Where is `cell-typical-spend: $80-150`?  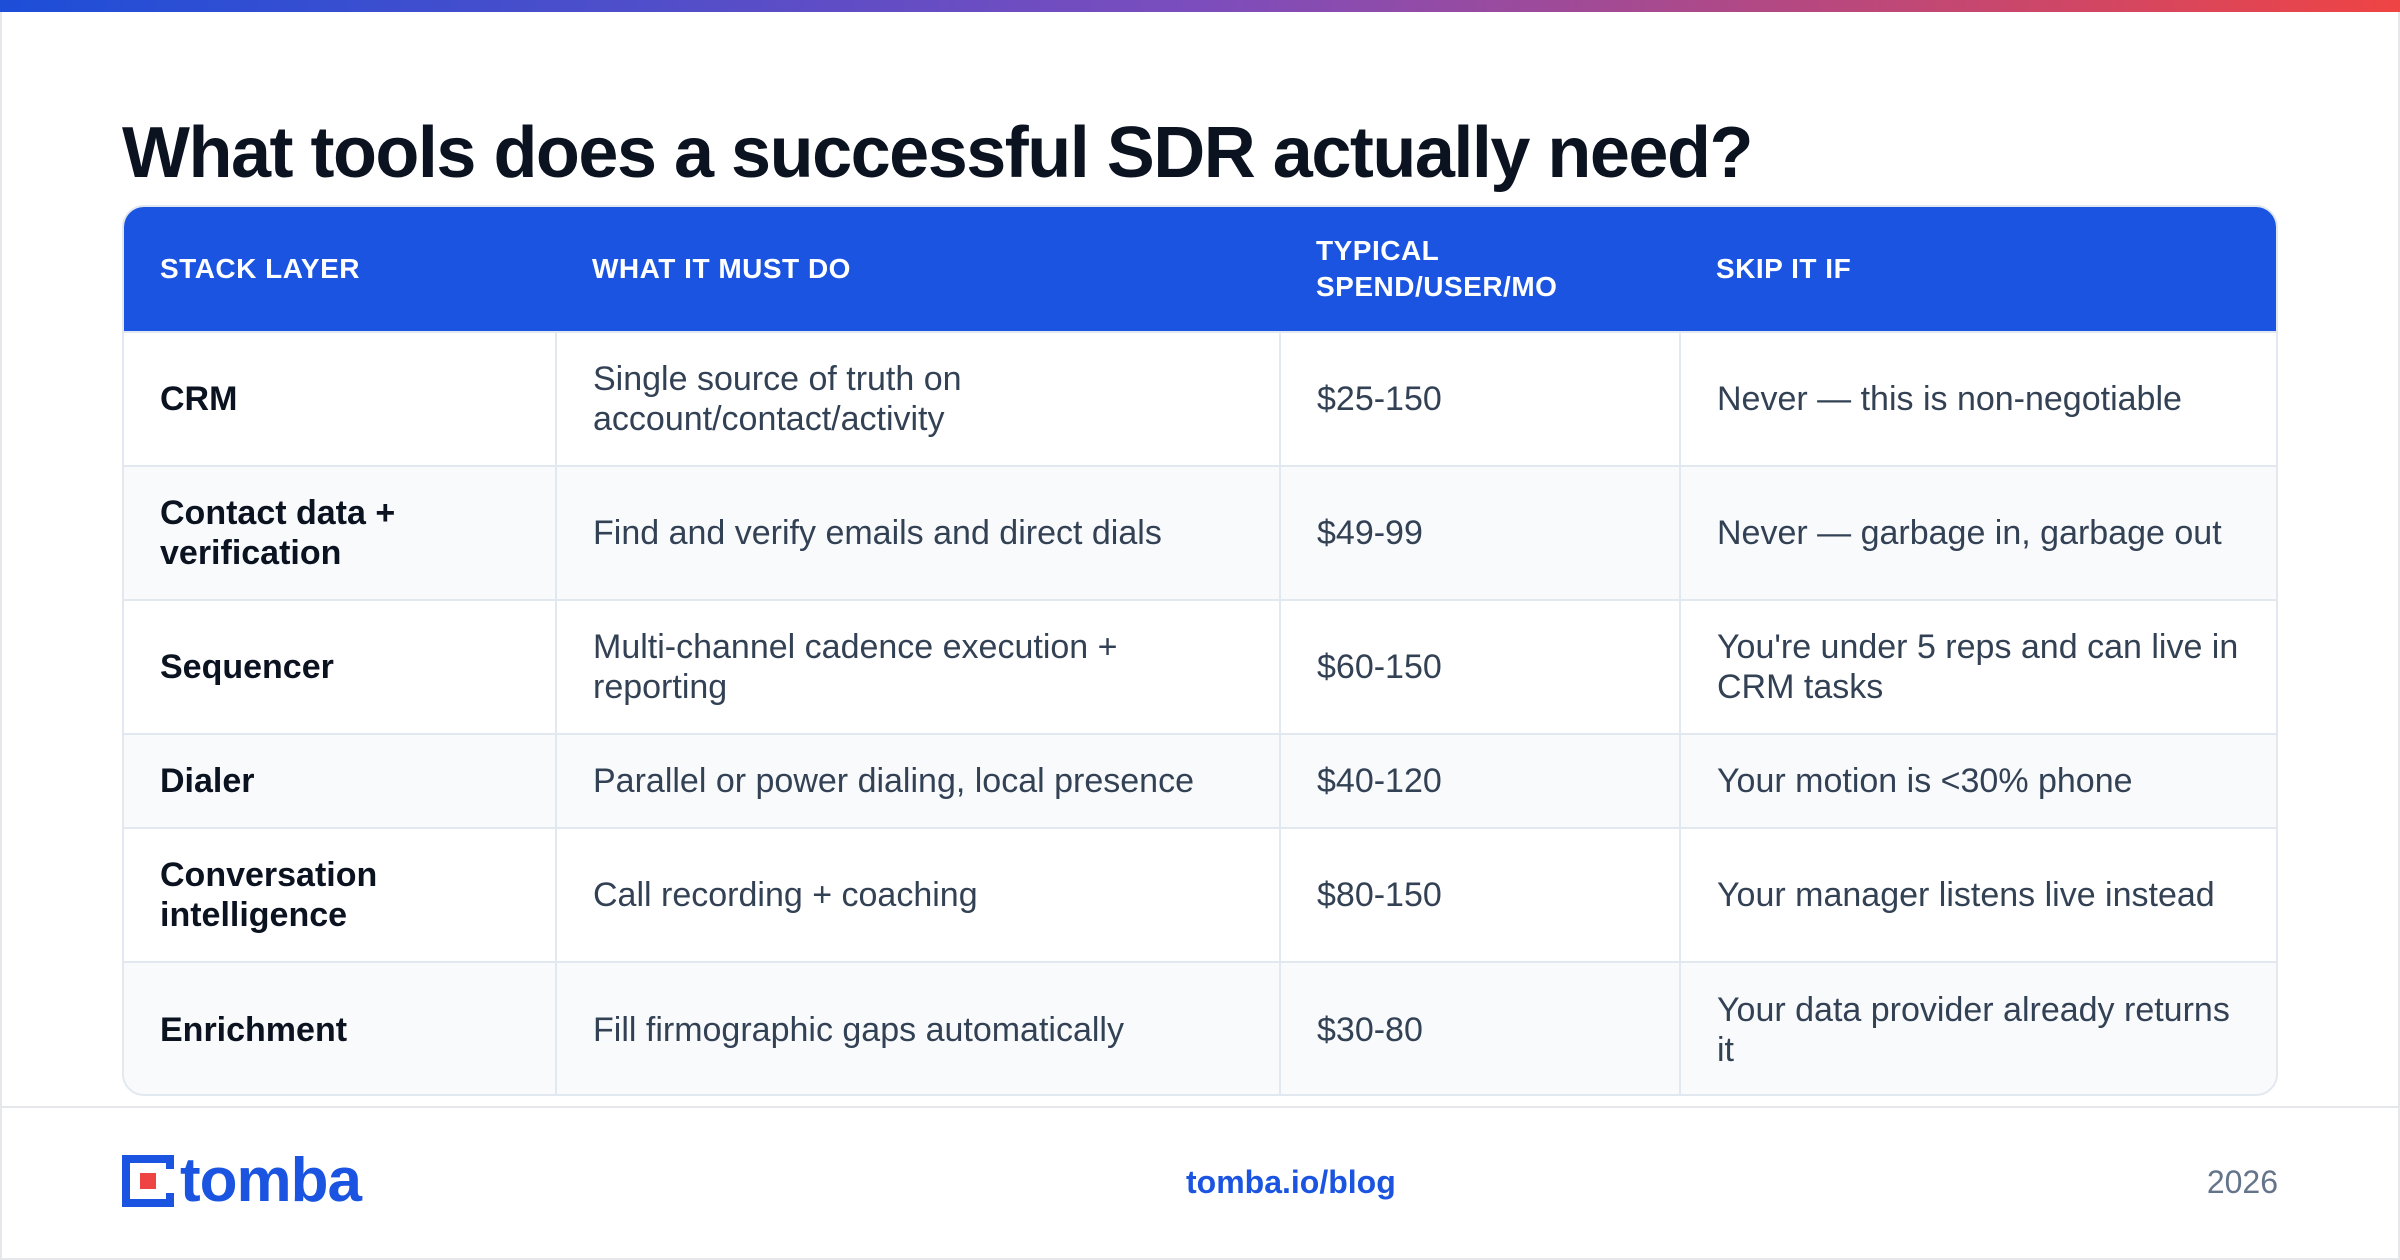 cell-typical-spend: $80-150 is located at coordinates (1479, 894).